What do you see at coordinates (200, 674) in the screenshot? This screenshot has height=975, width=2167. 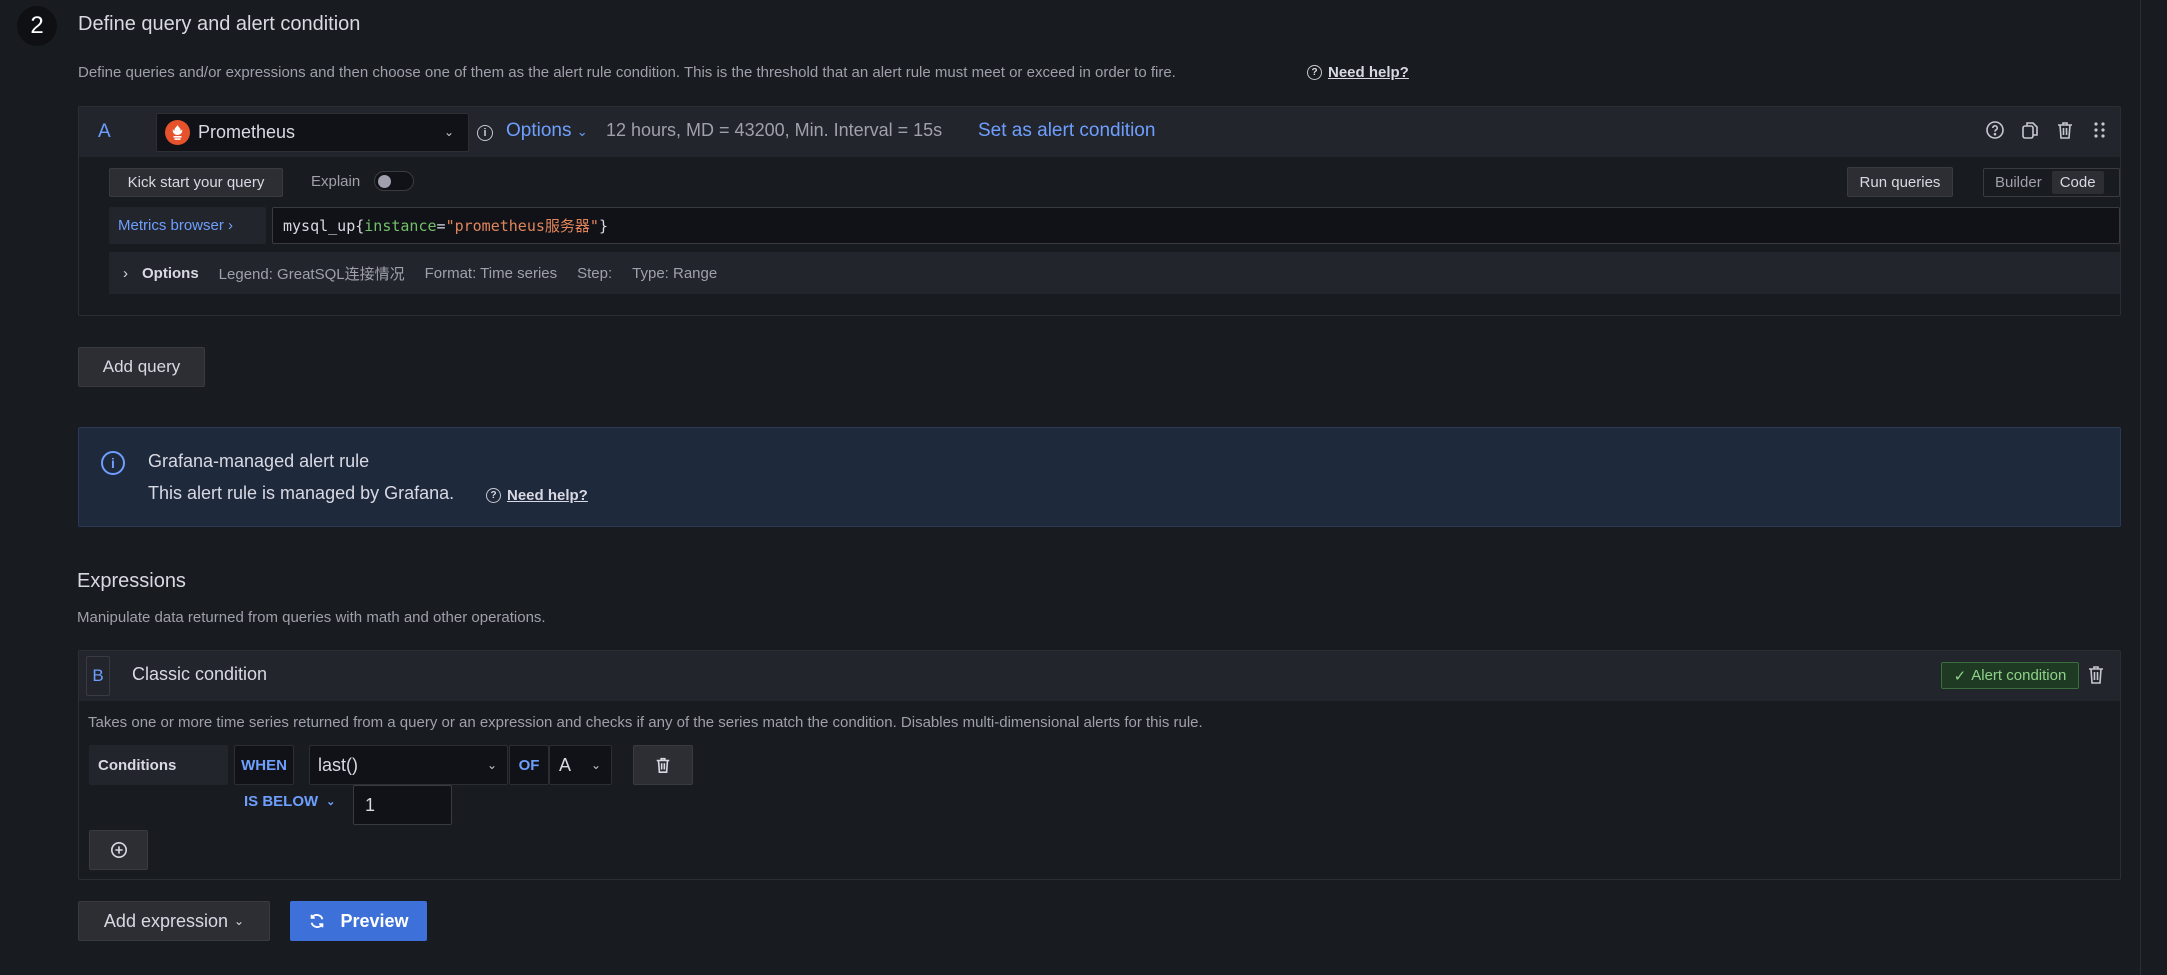 I see `expression-type: Classic condition` at bounding box center [200, 674].